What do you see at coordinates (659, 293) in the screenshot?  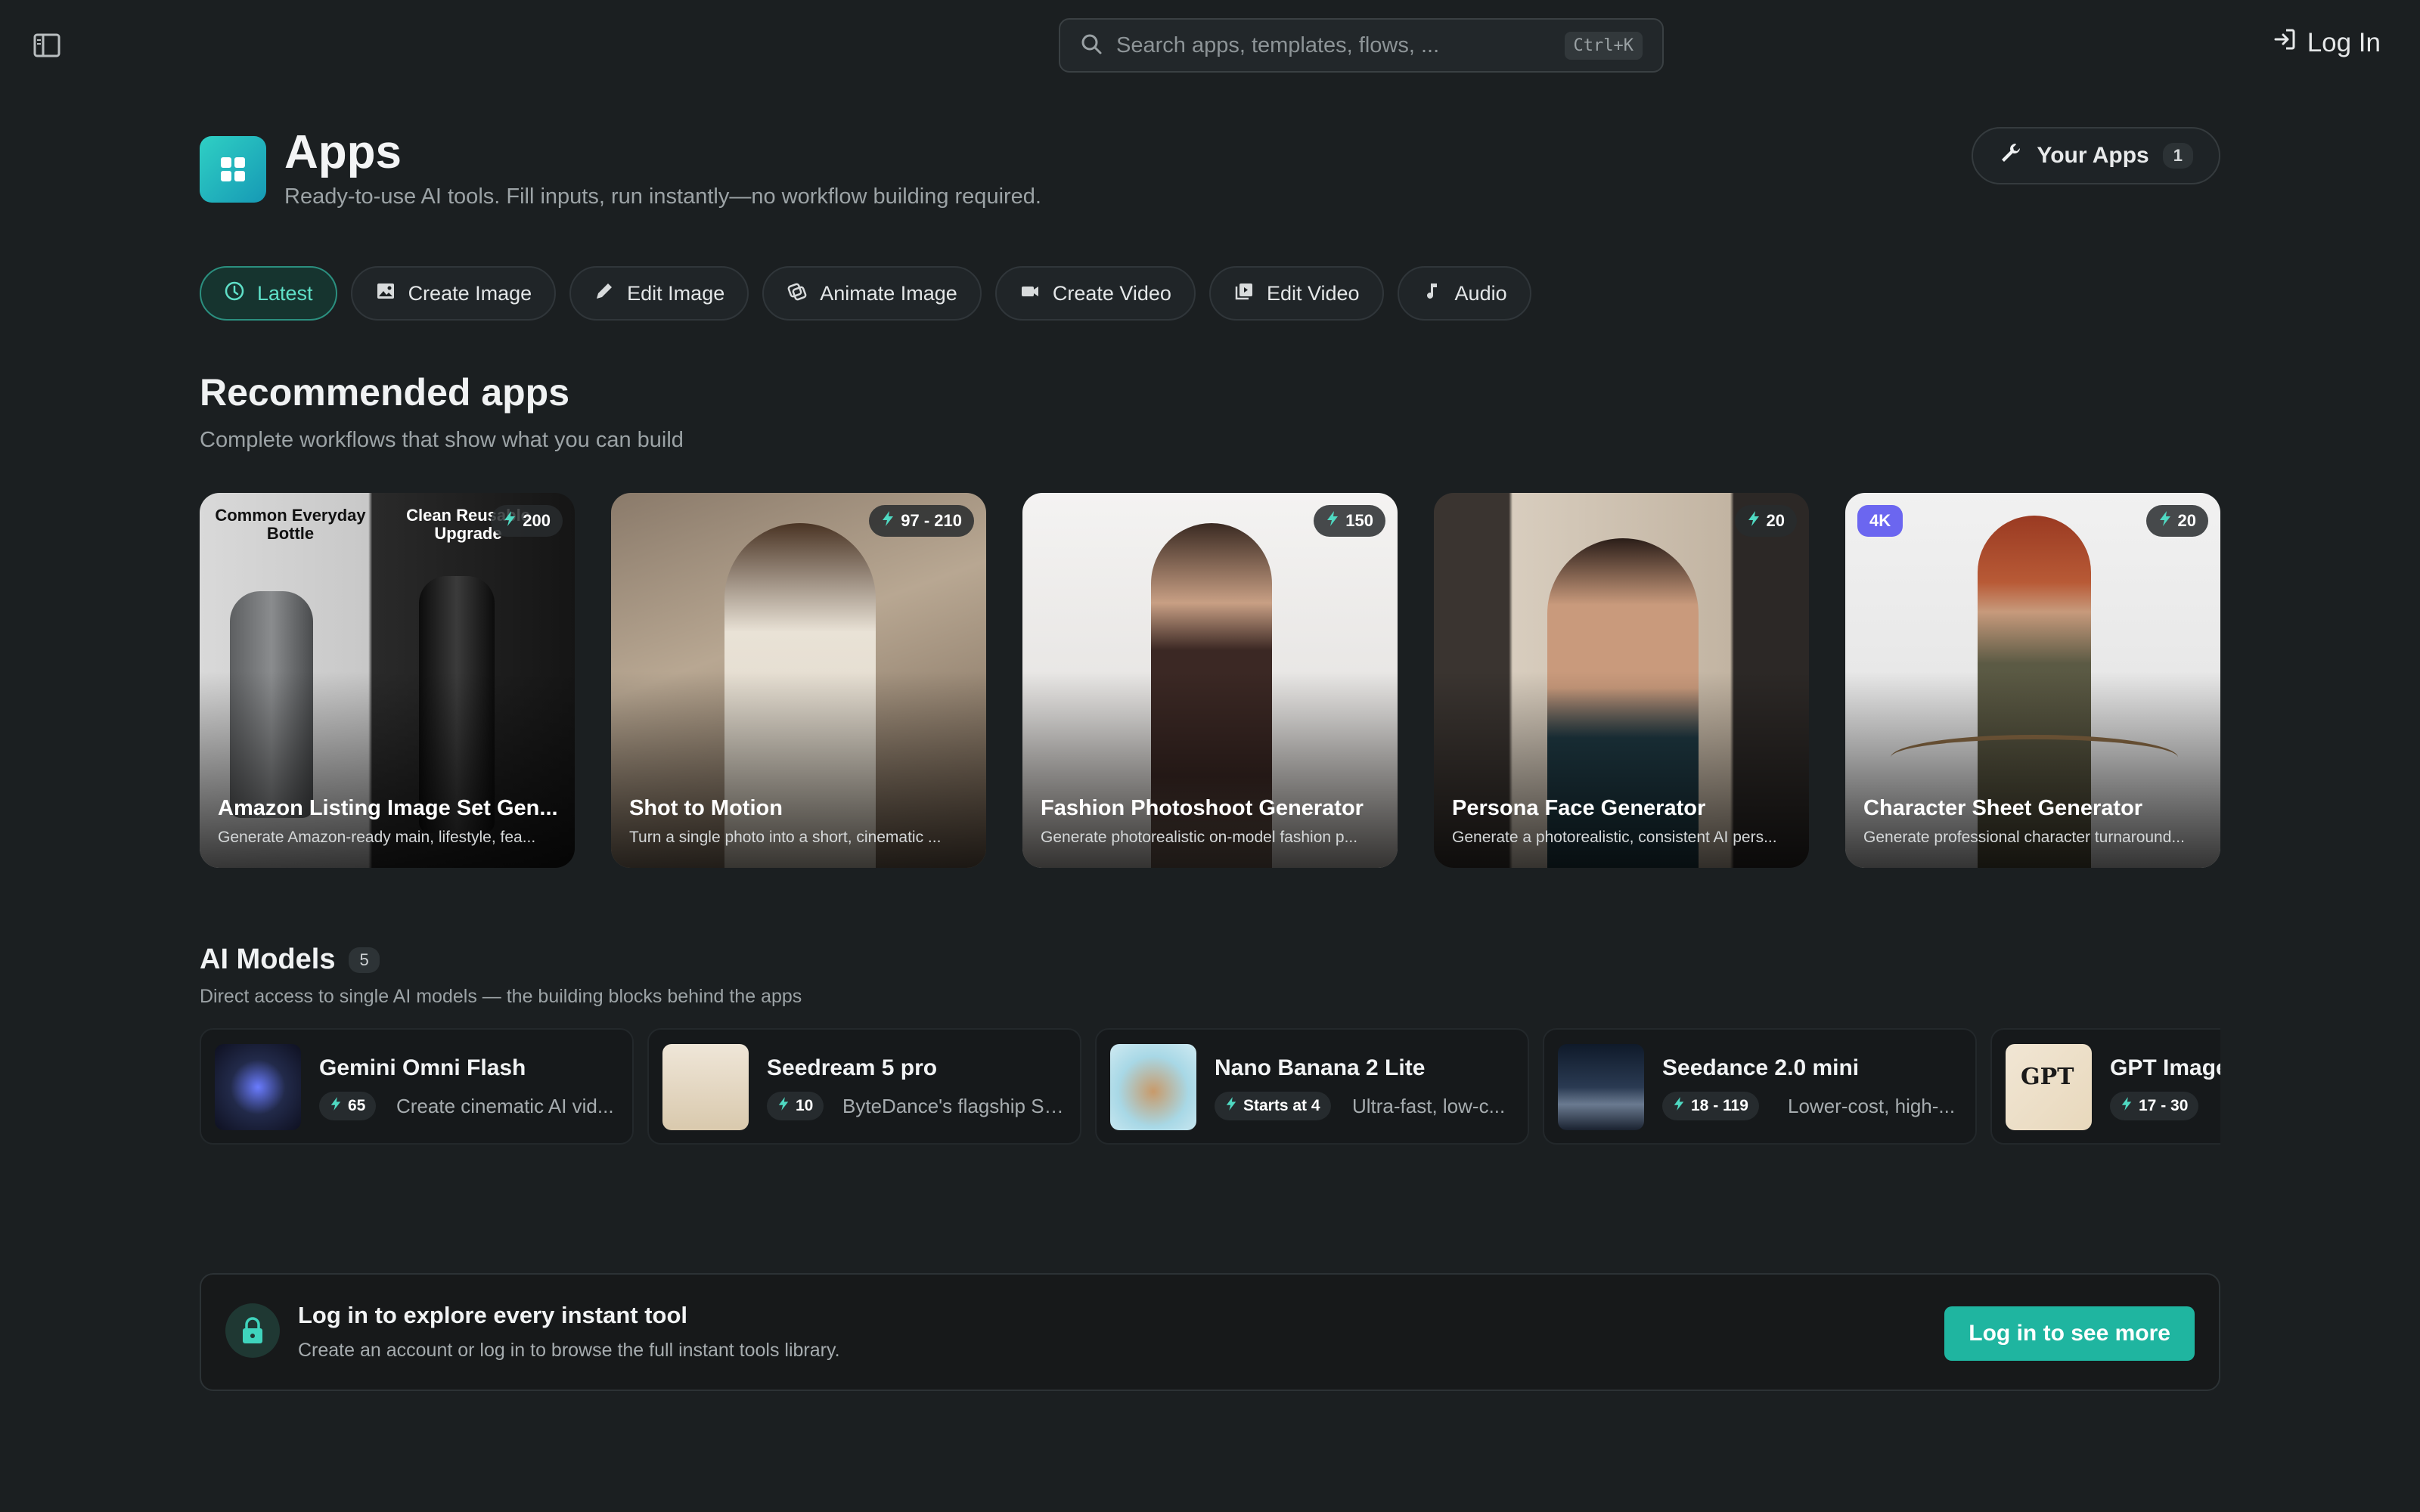 I see `tab-edit-image: Edit Image` at bounding box center [659, 293].